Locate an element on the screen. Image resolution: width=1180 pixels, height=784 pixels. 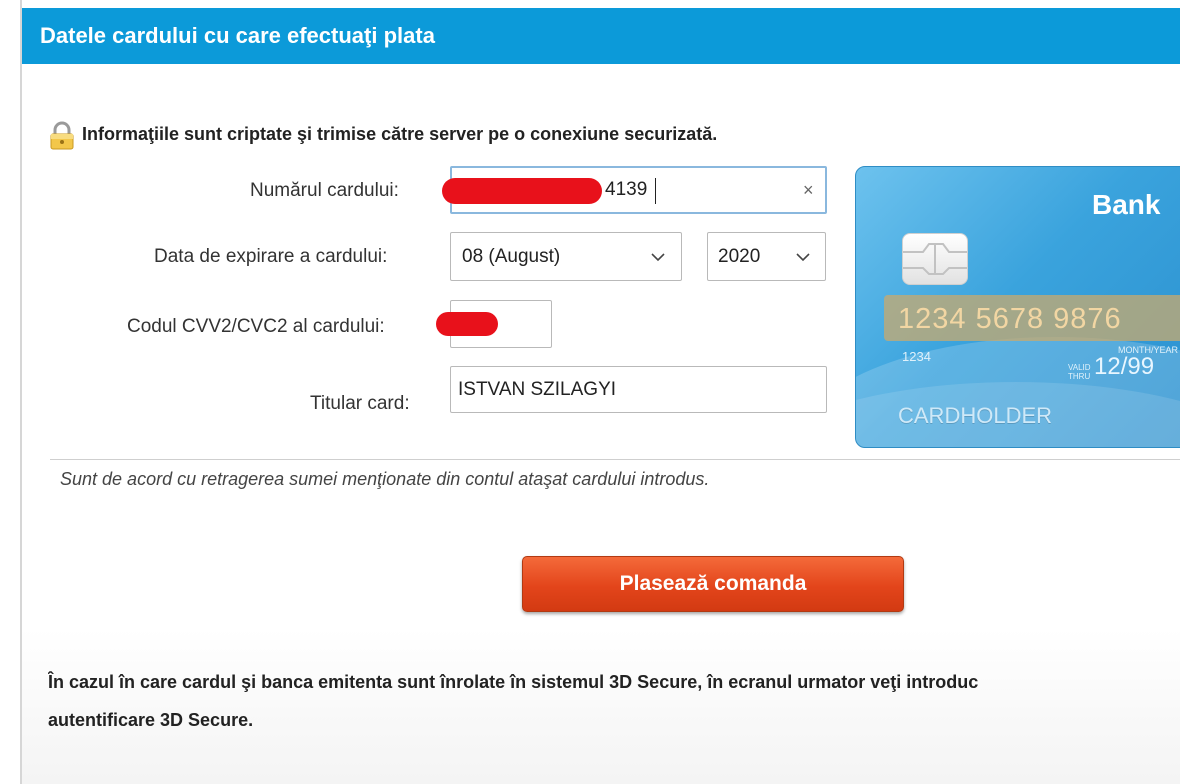
card-number-value: 4139 is located at coordinates (626, 189).